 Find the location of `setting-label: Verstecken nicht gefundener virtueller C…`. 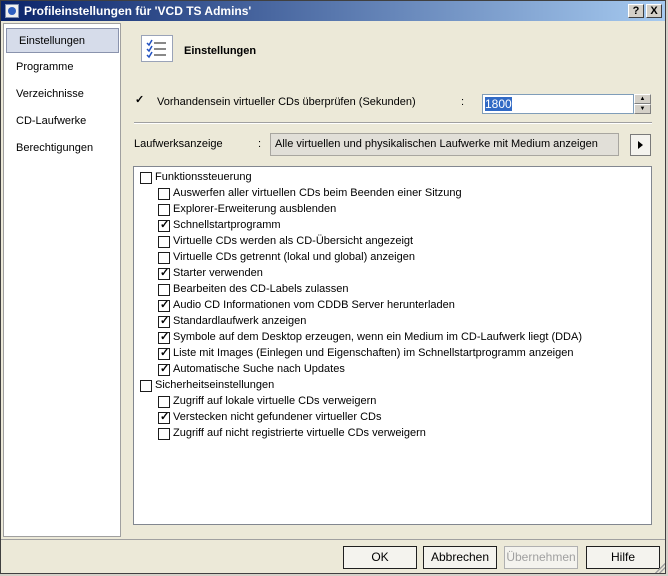

setting-label: Verstecken nicht gefundener virtueller C… is located at coordinates (277, 417).